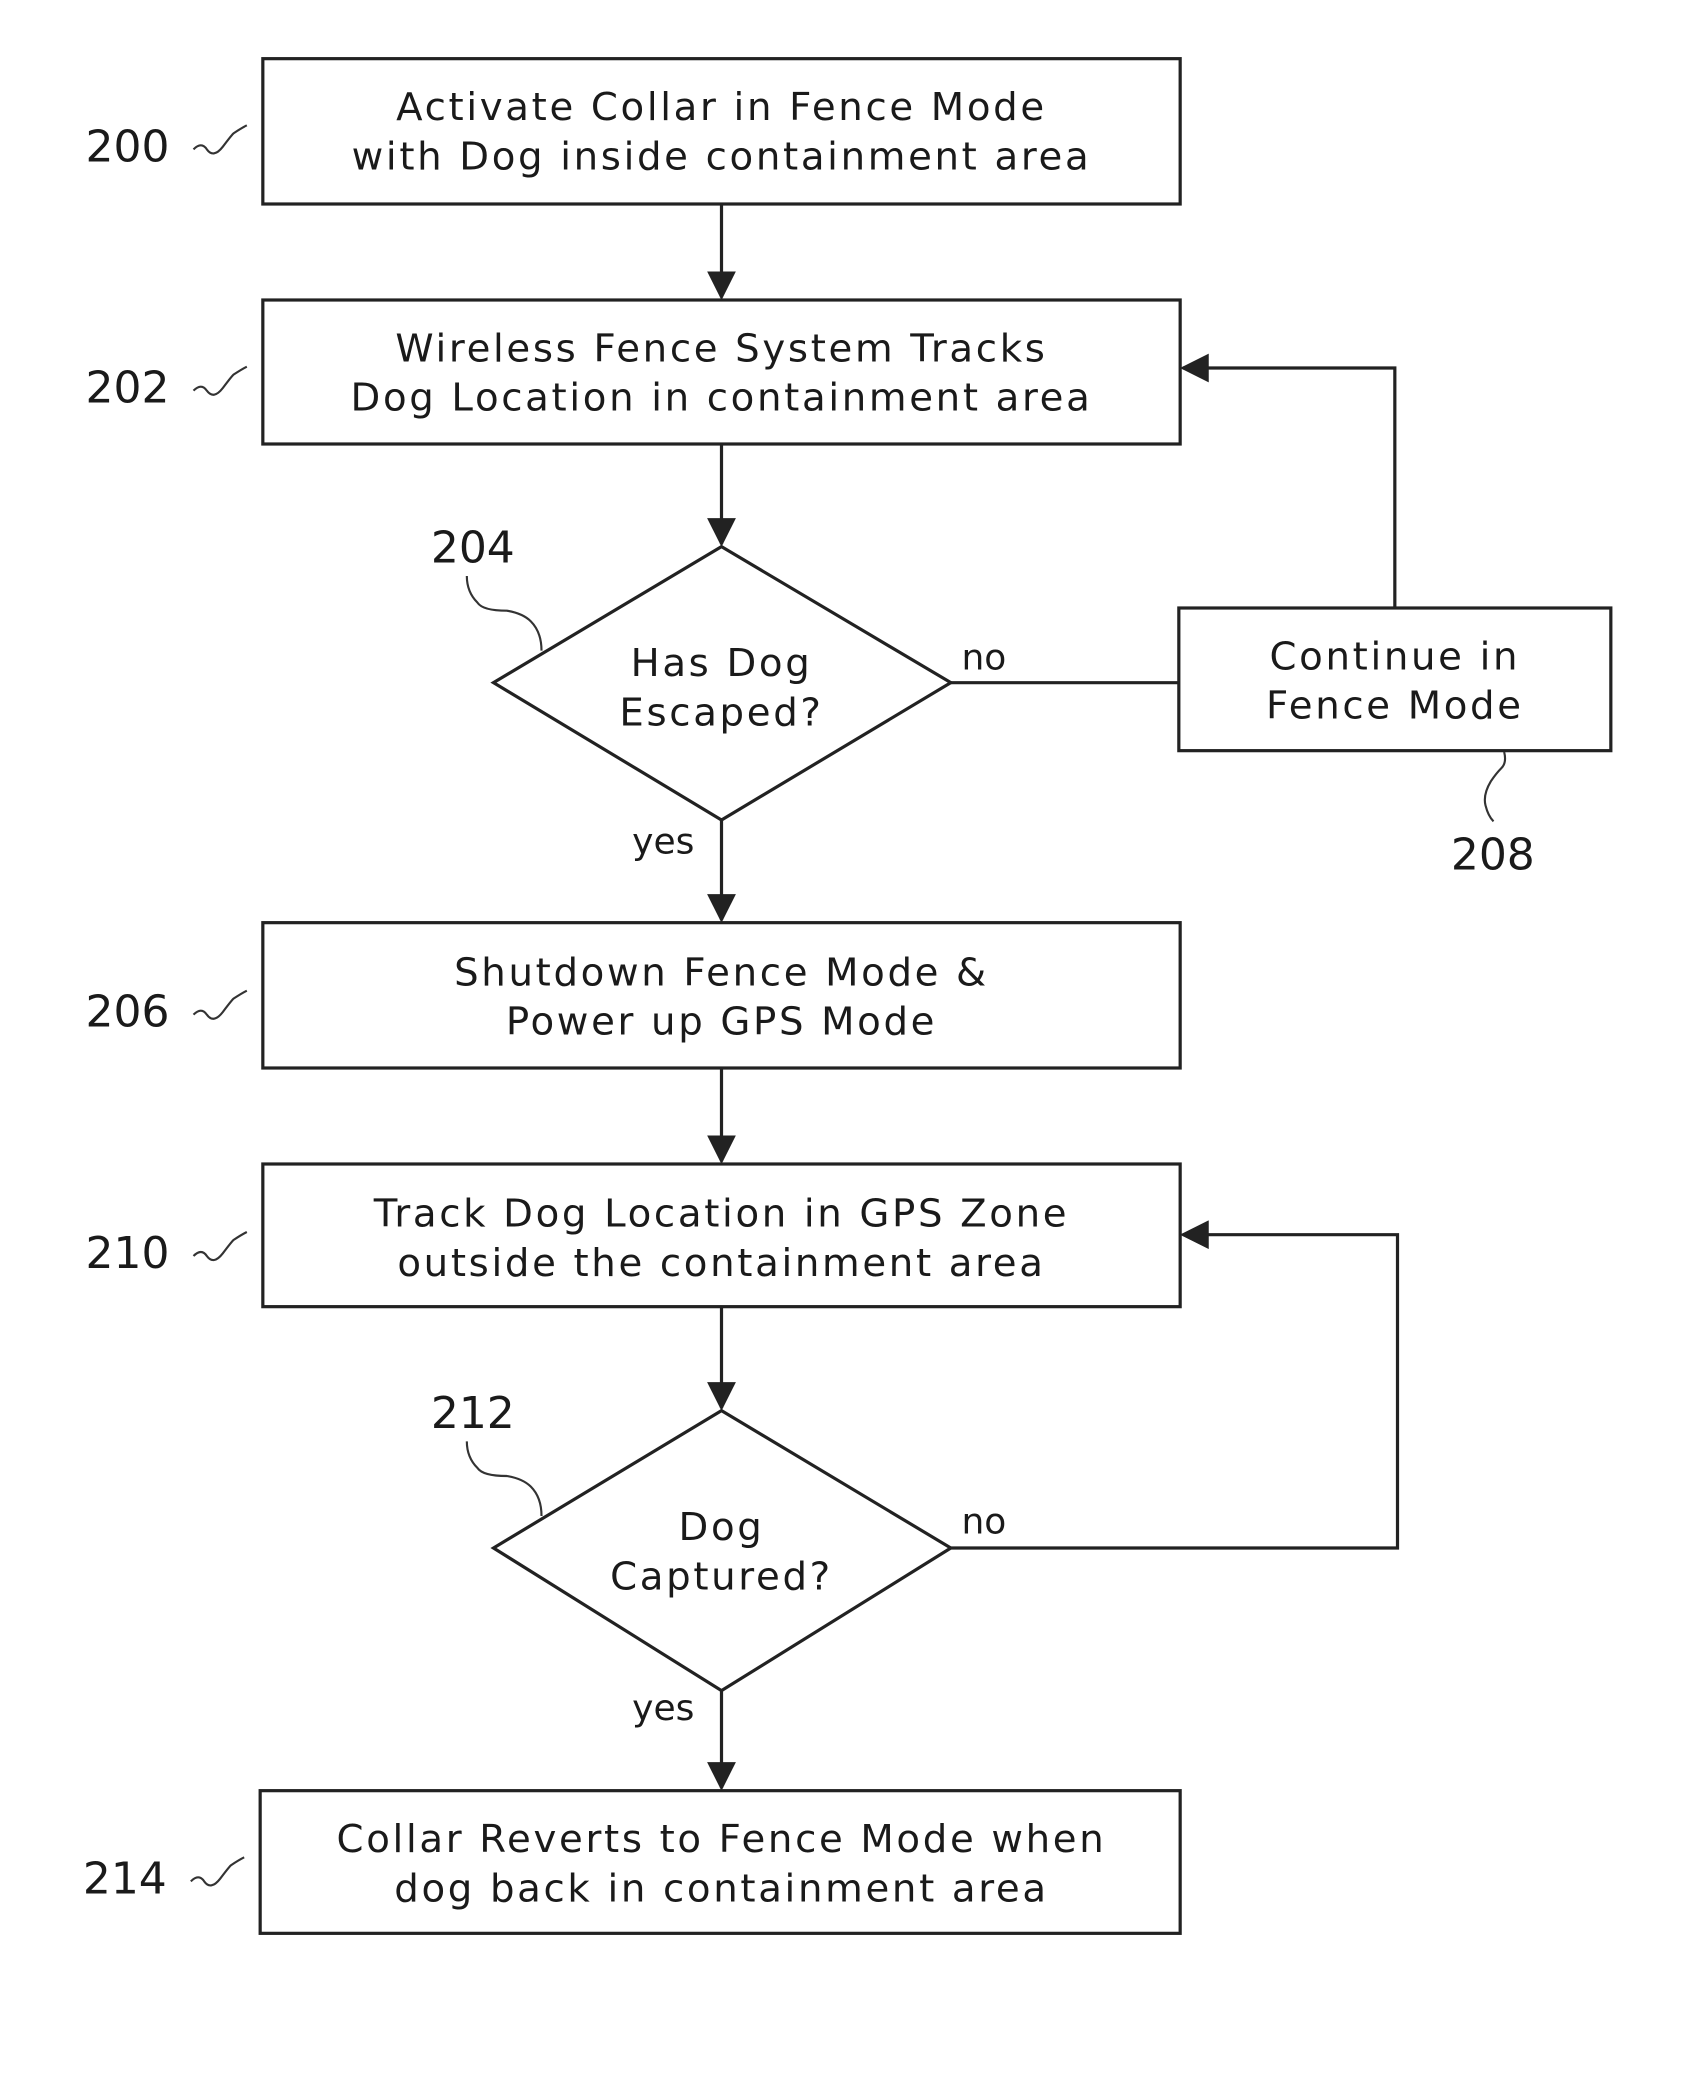  I want to click on node-206-line-1: Shutdown Fence Mode &, so click(721, 972).